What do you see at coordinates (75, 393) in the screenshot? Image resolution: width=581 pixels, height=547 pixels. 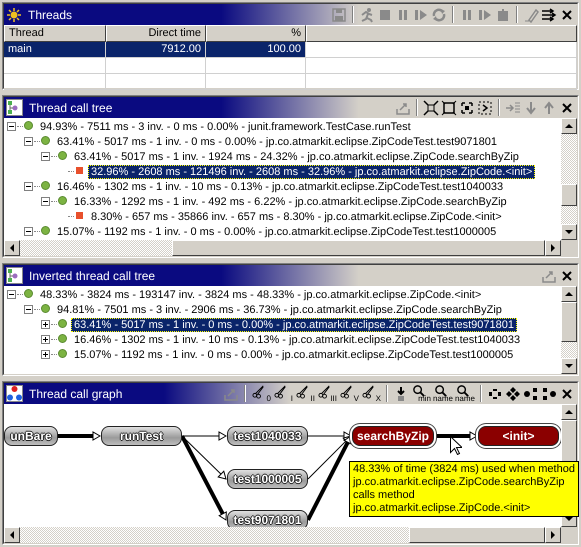 I see `panel-title: Thread call graph` at bounding box center [75, 393].